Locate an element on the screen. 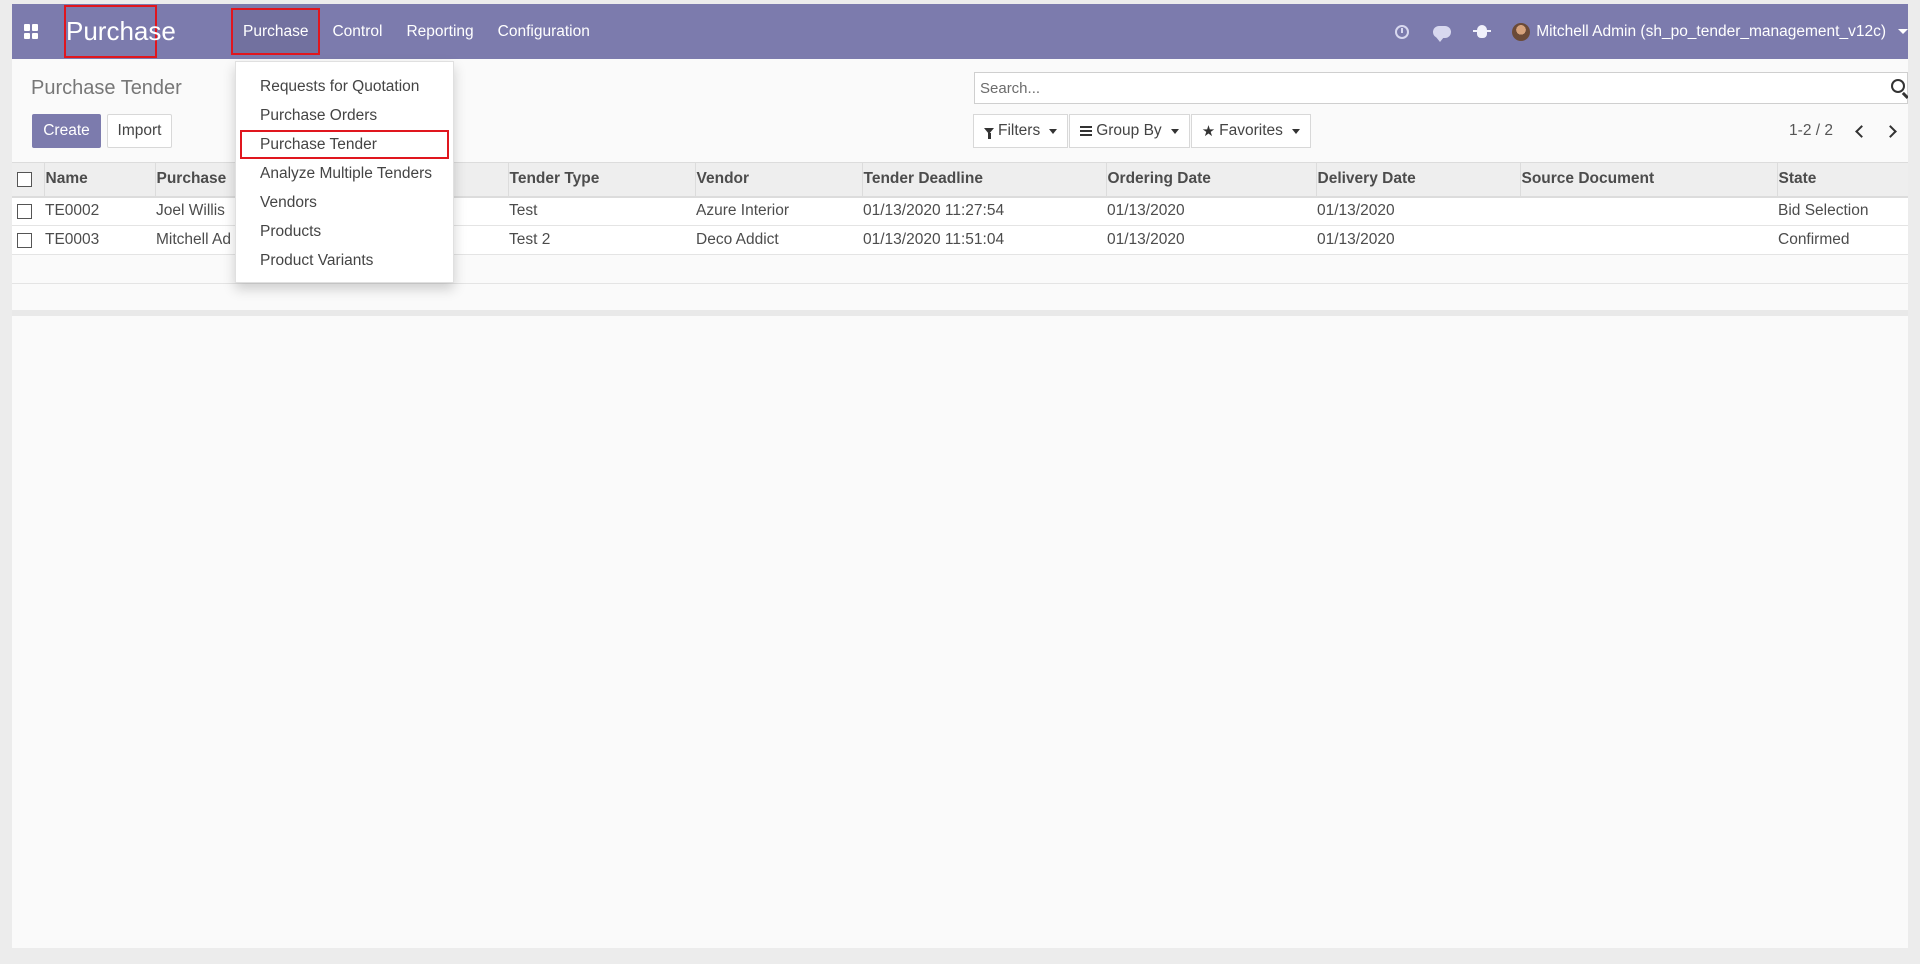 The width and height of the screenshot is (1920, 964). cell-tender-deadline: 01/13/2020 11:51:04 is located at coordinates (934, 239).